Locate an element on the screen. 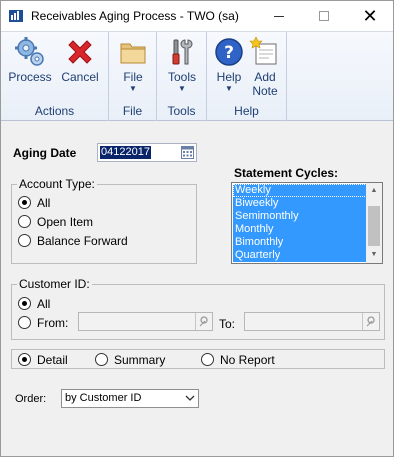 The height and width of the screenshot is (457, 394). ribbon-group-file: File ▼ File is located at coordinates (133, 76).